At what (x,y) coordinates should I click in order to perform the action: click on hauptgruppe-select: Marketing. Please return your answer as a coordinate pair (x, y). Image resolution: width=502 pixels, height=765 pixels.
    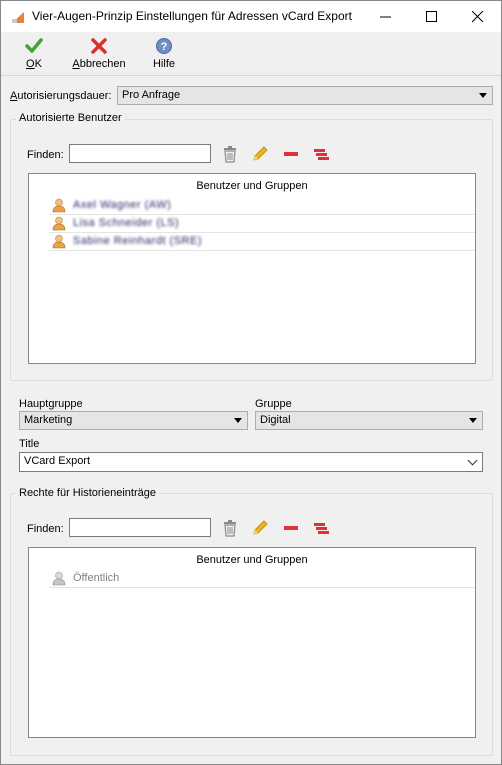
    Looking at the image, I should click on (133, 420).